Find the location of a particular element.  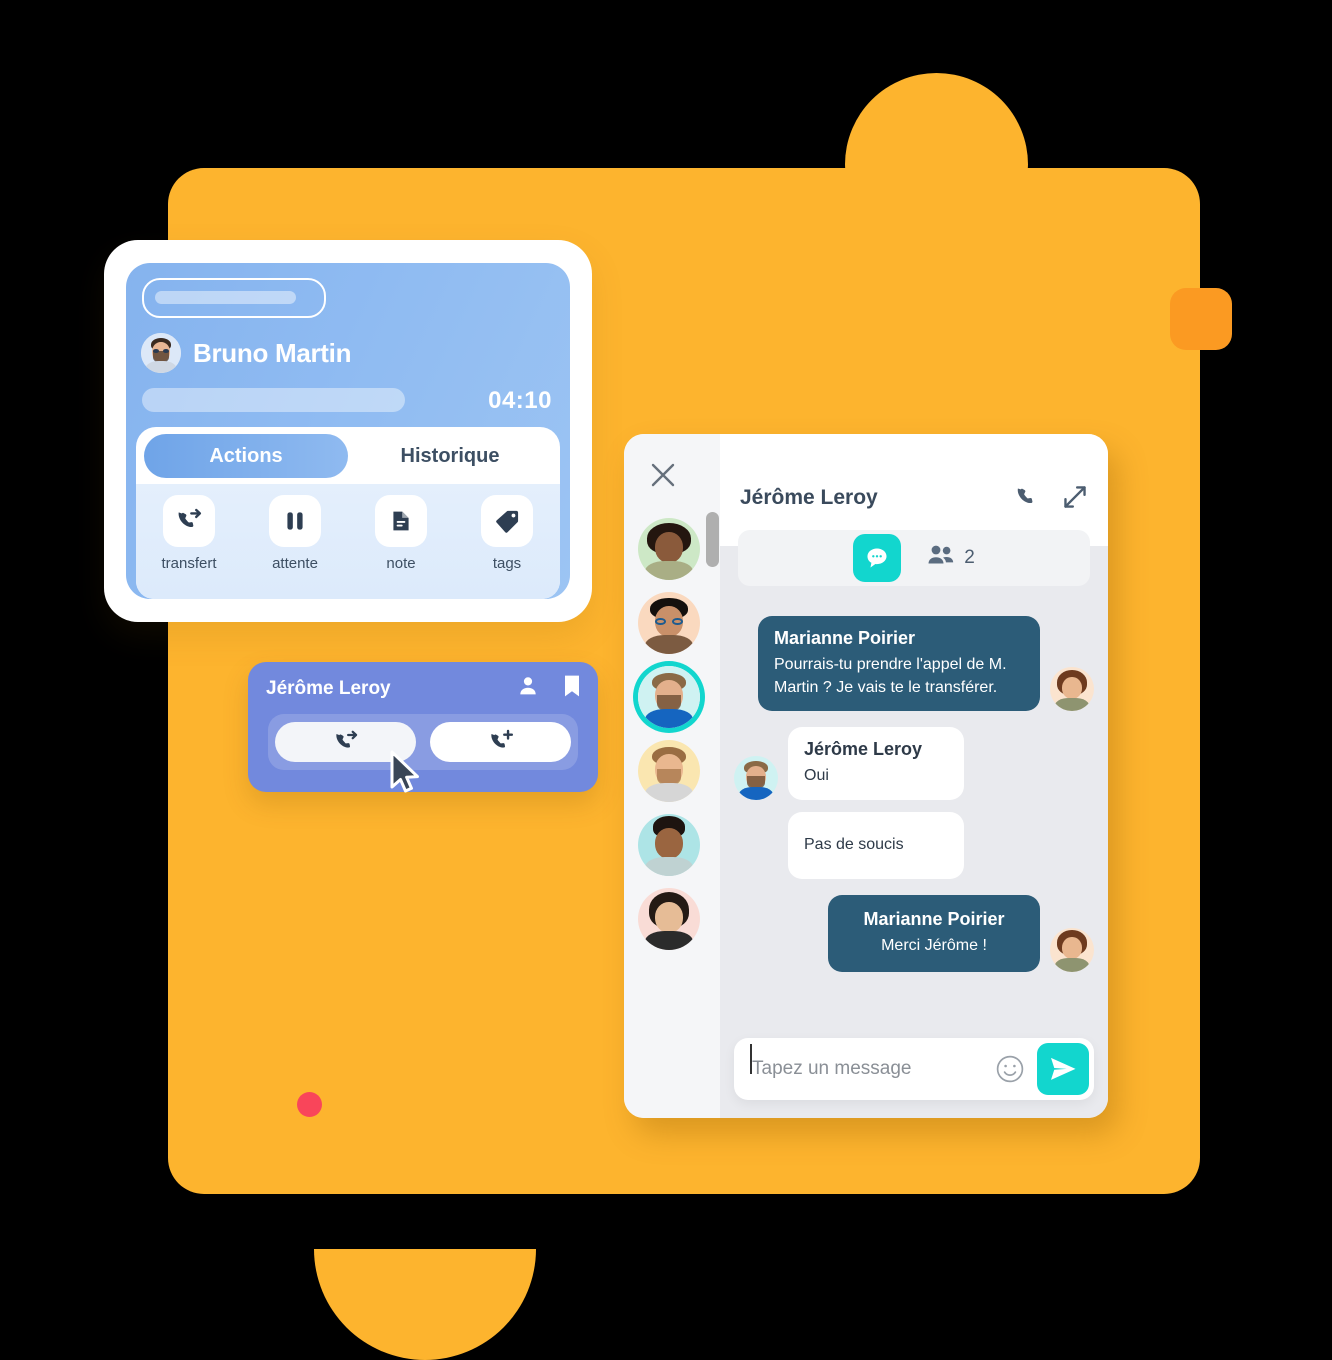

contacts-scrollbar-thumb is located at coordinates (712, 539).